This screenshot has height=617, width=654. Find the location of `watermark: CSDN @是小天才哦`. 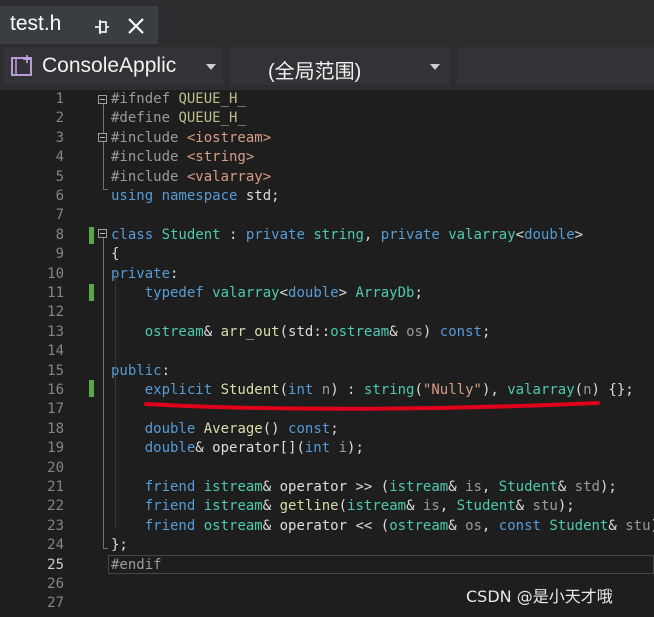

watermark: CSDN @是小天才哦 is located at coordinates (539, 596).